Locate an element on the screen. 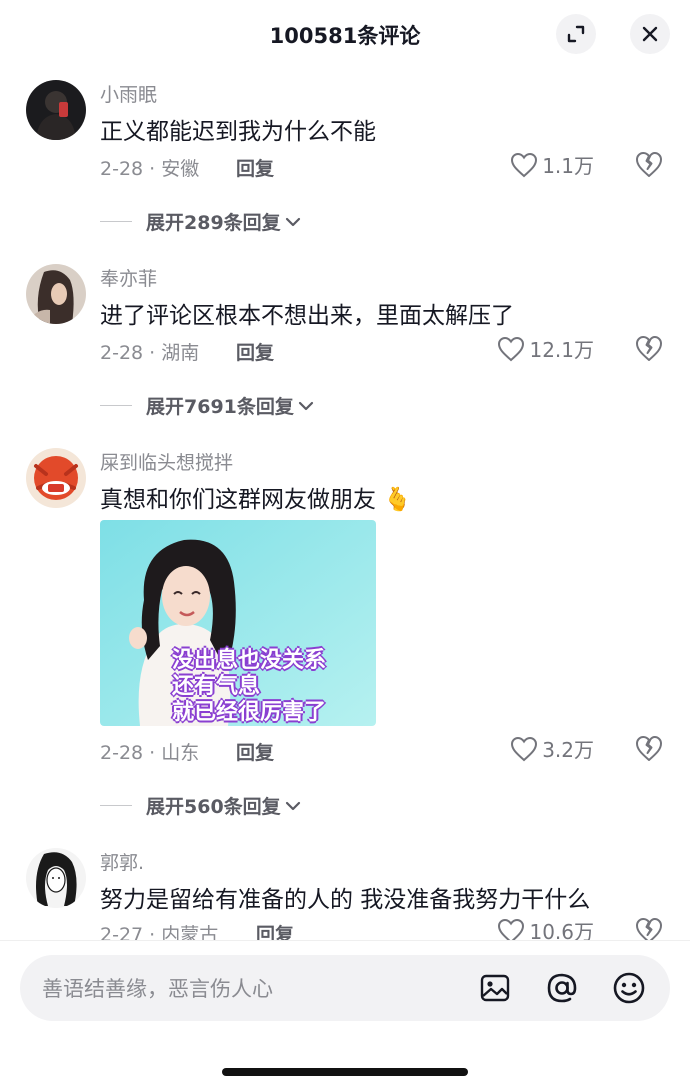 This screenshot has width=690, height=1091. close-button is located at coordinates (650, 34).